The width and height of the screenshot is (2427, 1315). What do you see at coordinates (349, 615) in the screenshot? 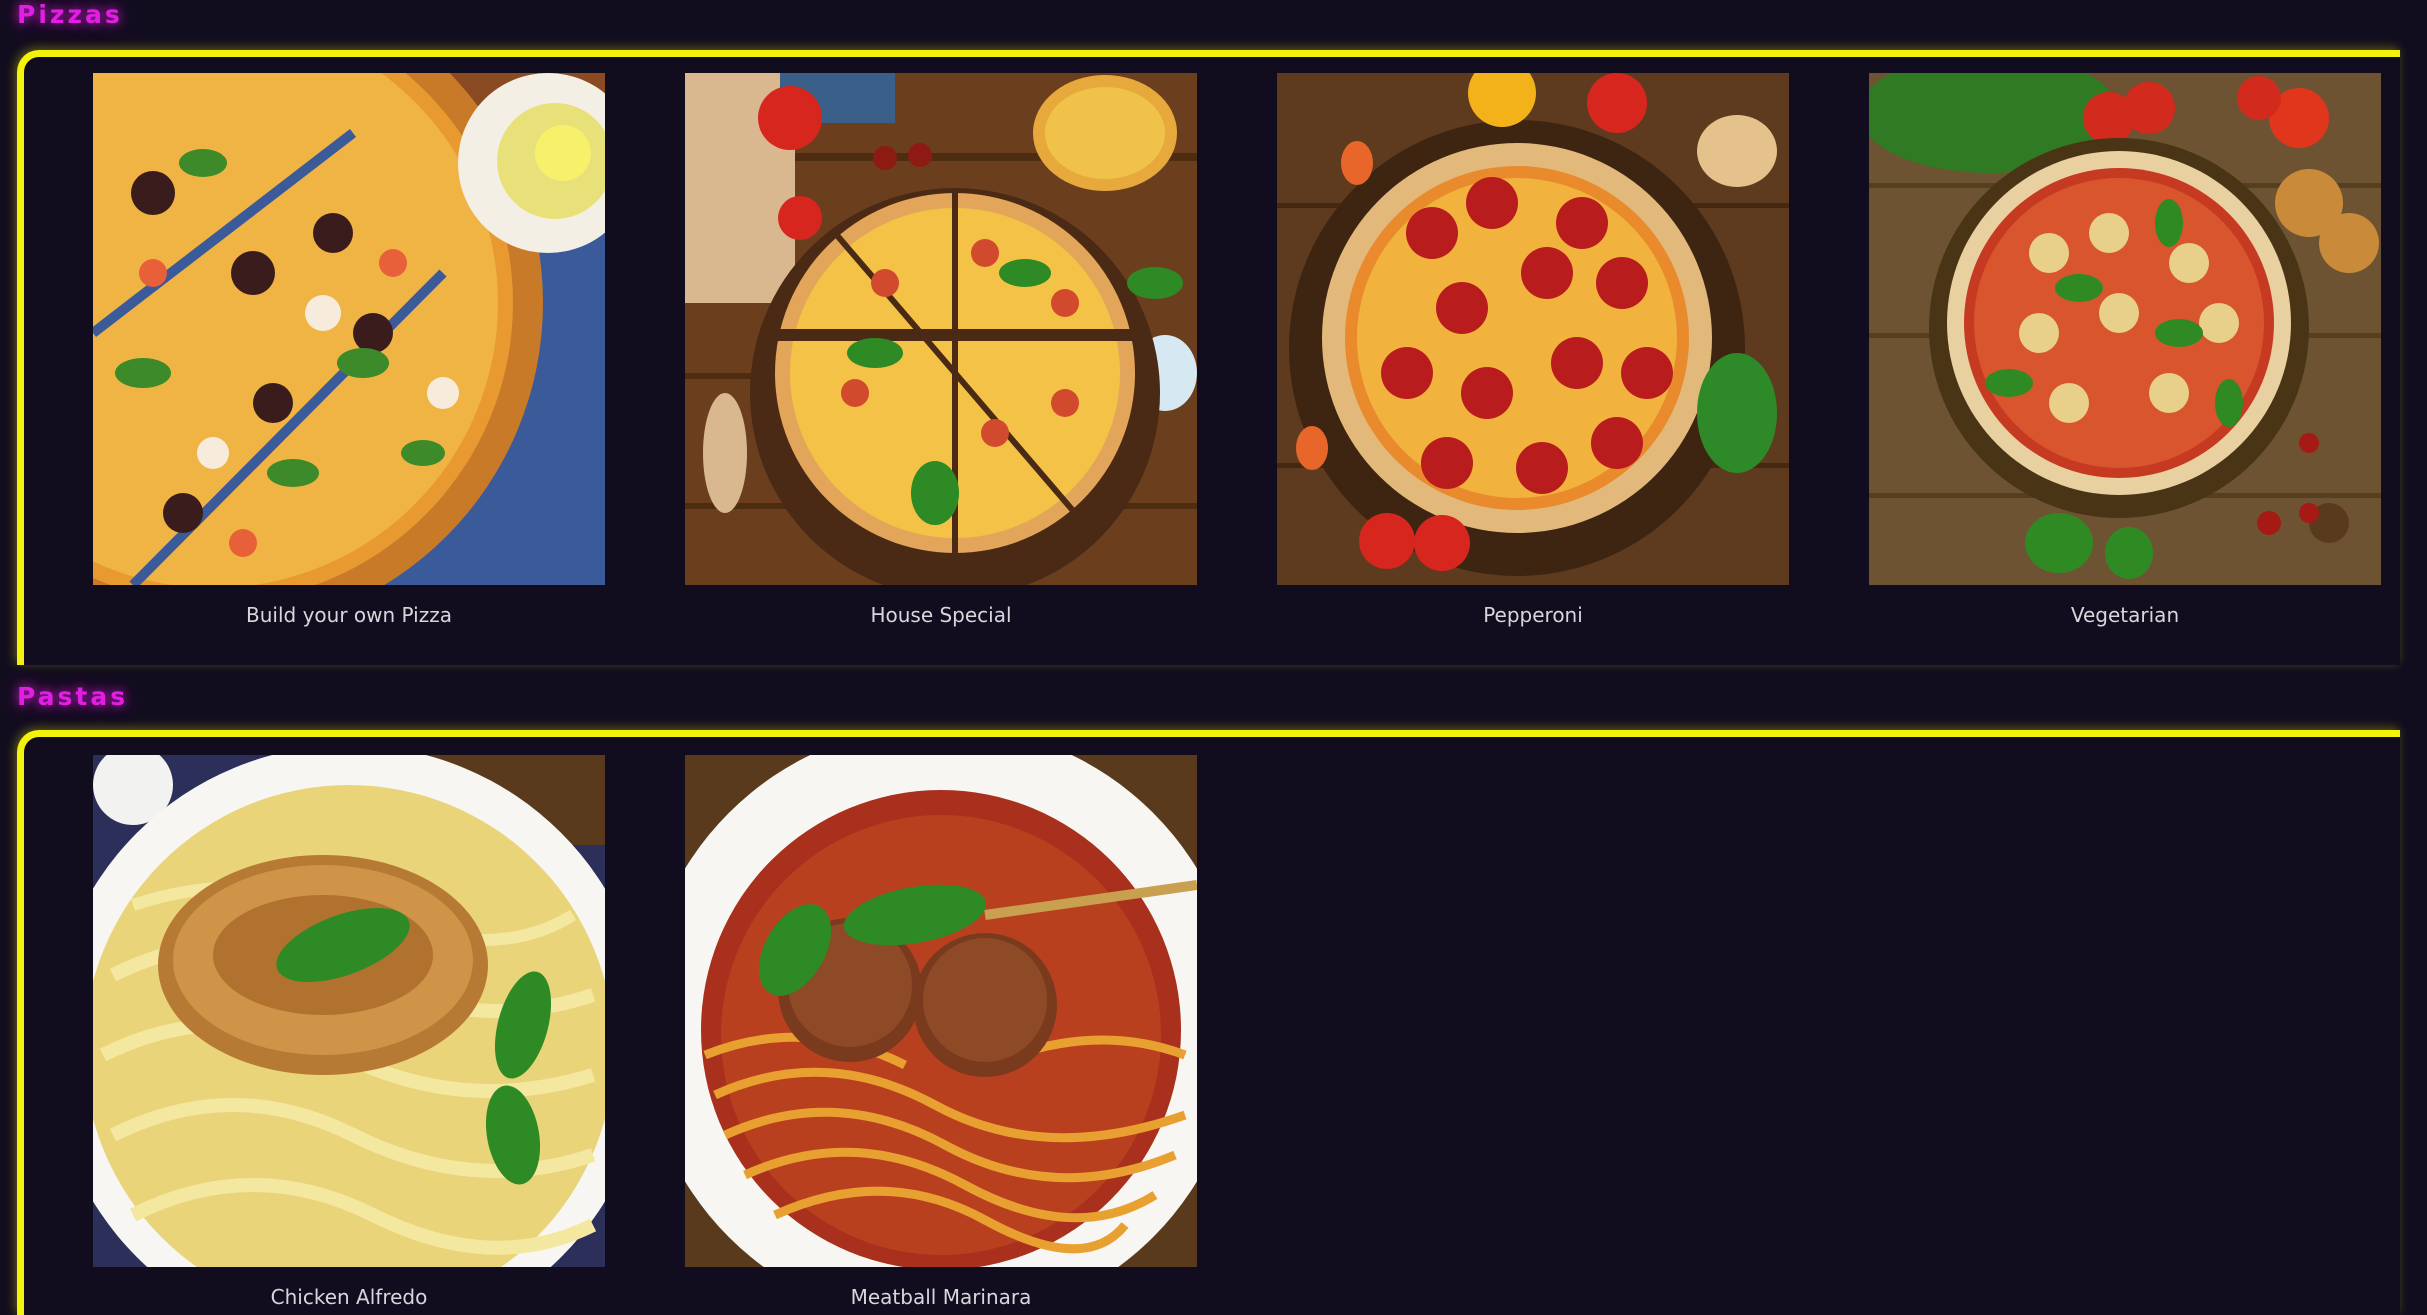
I see `menu-item-label: Build your own Pizza` at bounding box center [349, 615].